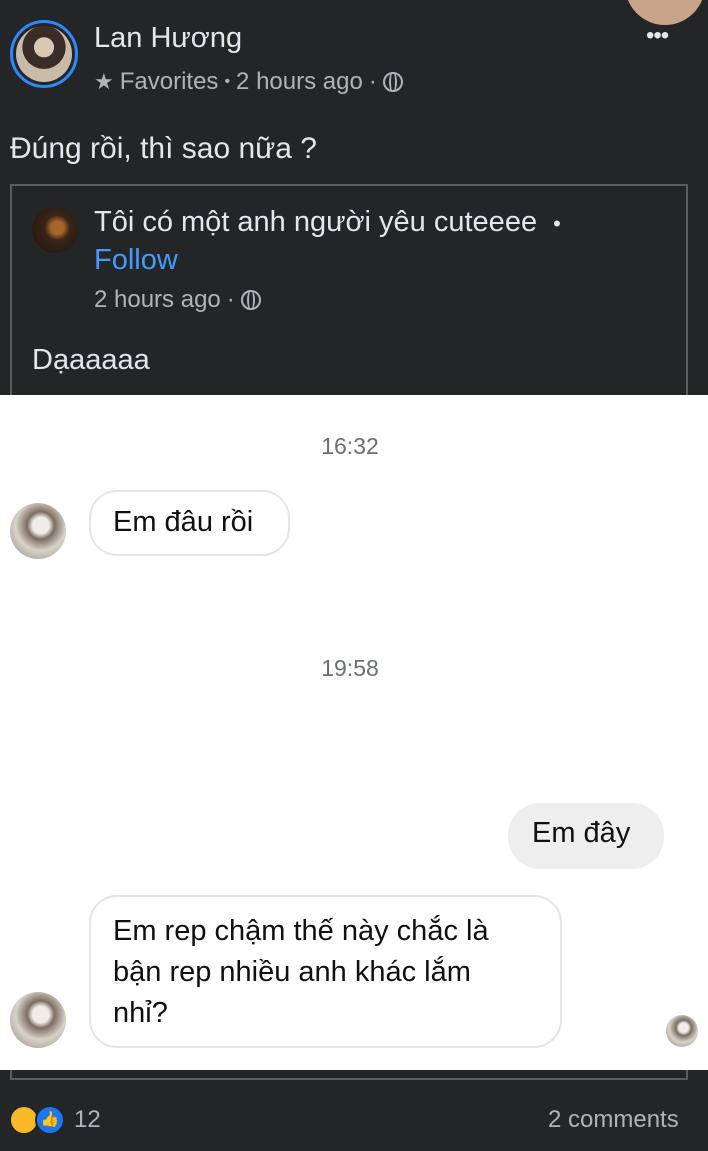  I want to click on audience-label: Favorites, so click(169, 82).